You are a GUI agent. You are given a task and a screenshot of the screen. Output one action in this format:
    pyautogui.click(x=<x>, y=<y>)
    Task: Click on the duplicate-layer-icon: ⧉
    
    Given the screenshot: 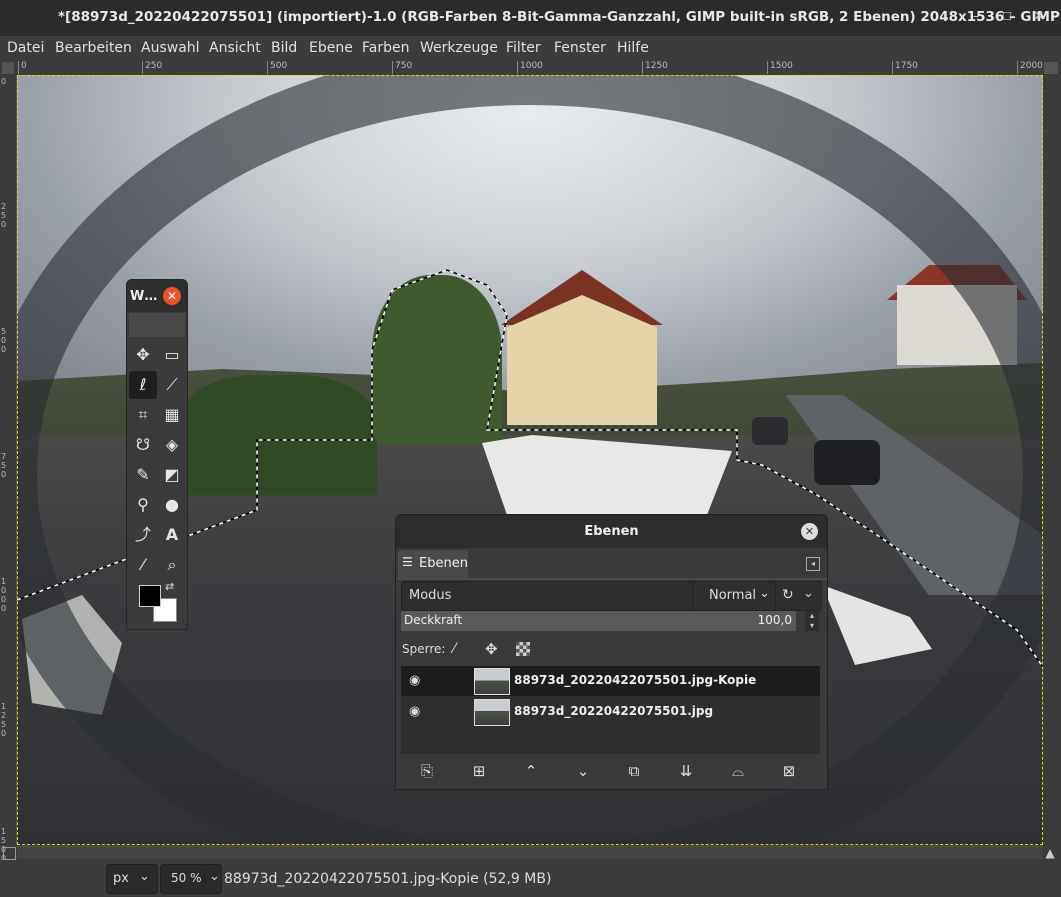 What is the action you would take?
    pyautogui.click(x=634, y=771)
    